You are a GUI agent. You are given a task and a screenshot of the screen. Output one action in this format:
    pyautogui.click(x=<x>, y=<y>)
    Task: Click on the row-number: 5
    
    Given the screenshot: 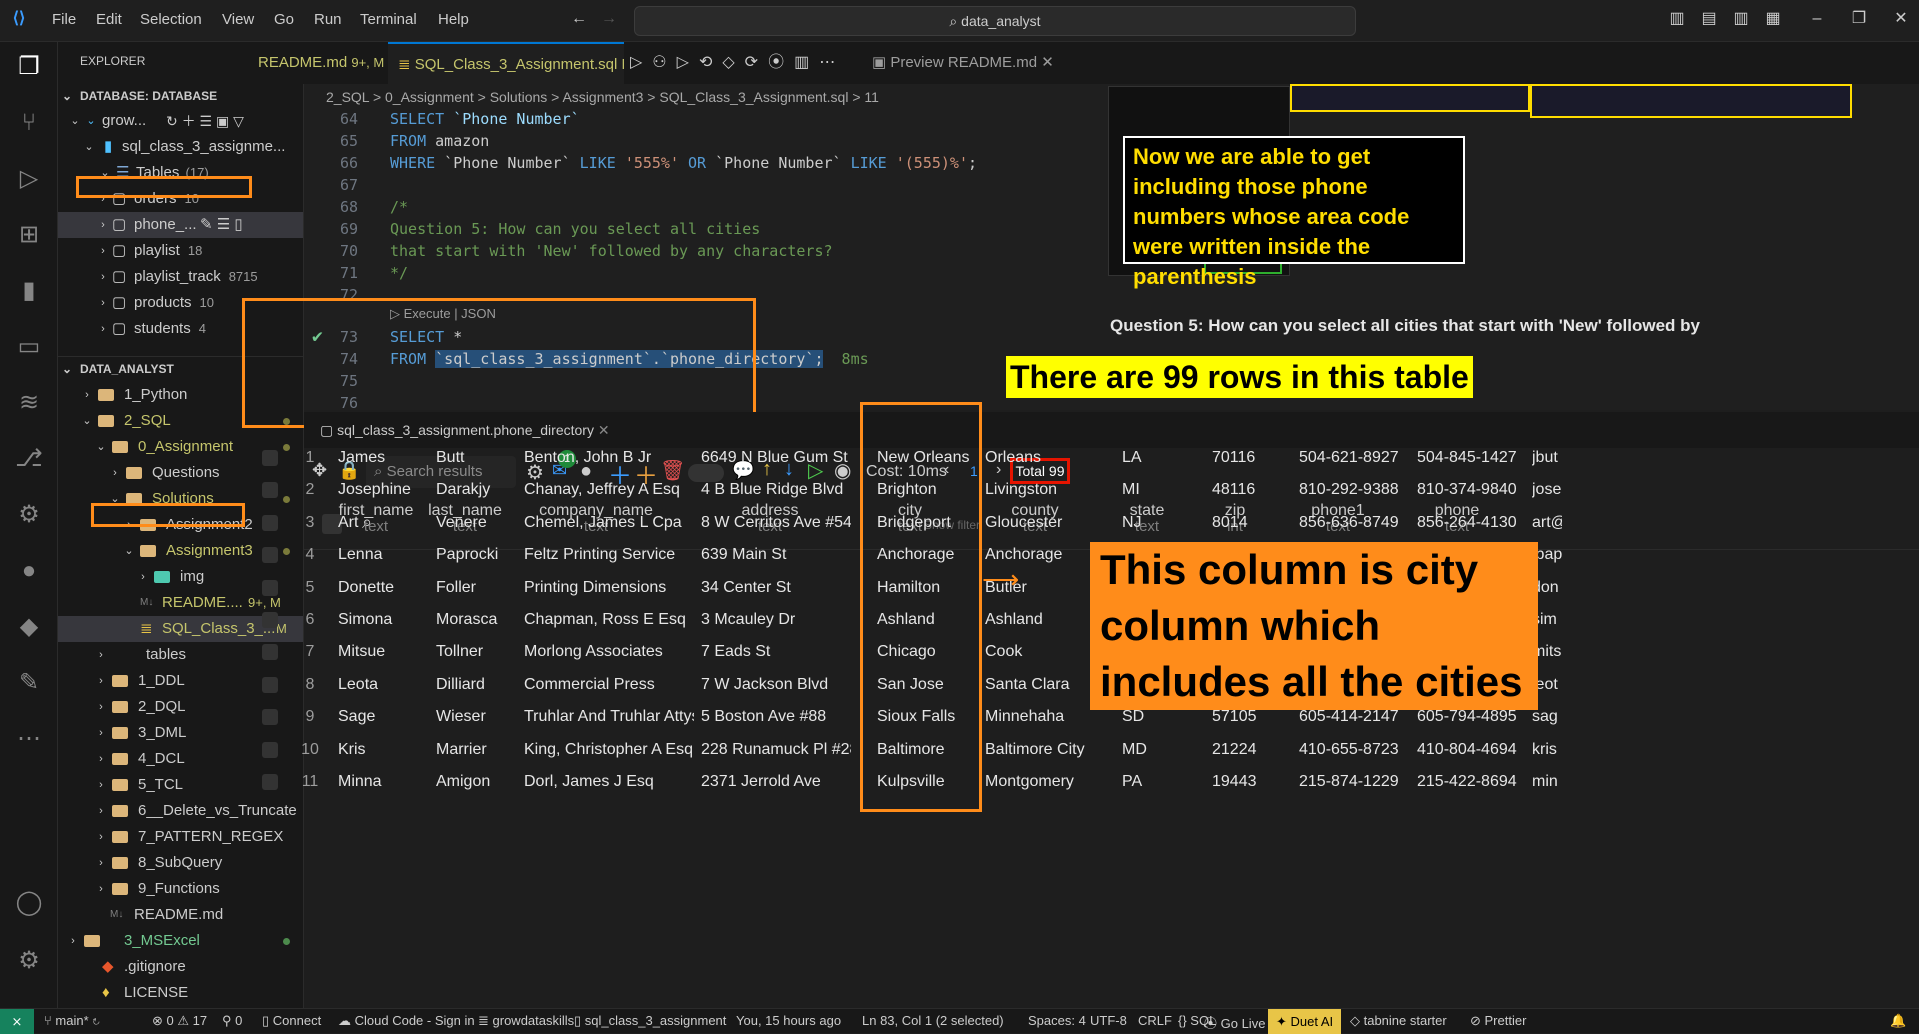 What is the action you would take?
    pyautogui.click(x=310, y=588)
    